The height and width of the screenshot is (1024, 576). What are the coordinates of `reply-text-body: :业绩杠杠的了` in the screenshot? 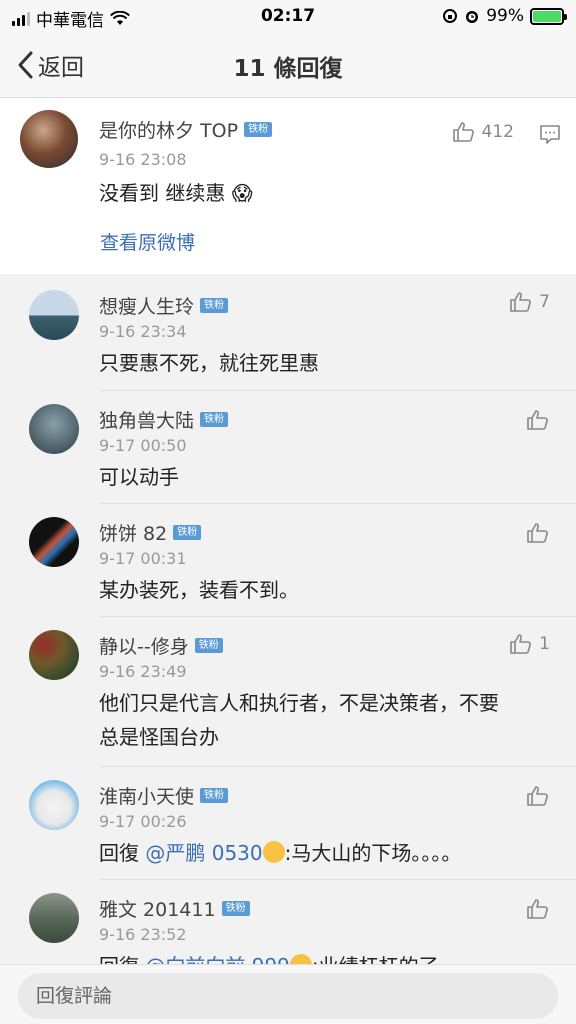 It's located at (375, 959).